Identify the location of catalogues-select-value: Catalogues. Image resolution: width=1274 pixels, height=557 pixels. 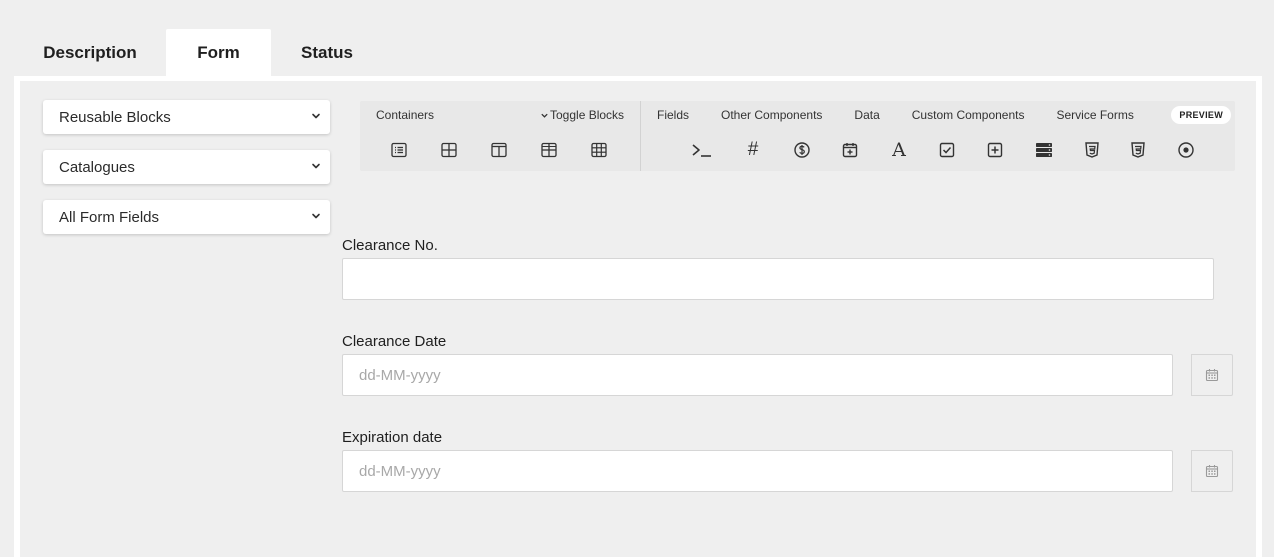
(97, 167).